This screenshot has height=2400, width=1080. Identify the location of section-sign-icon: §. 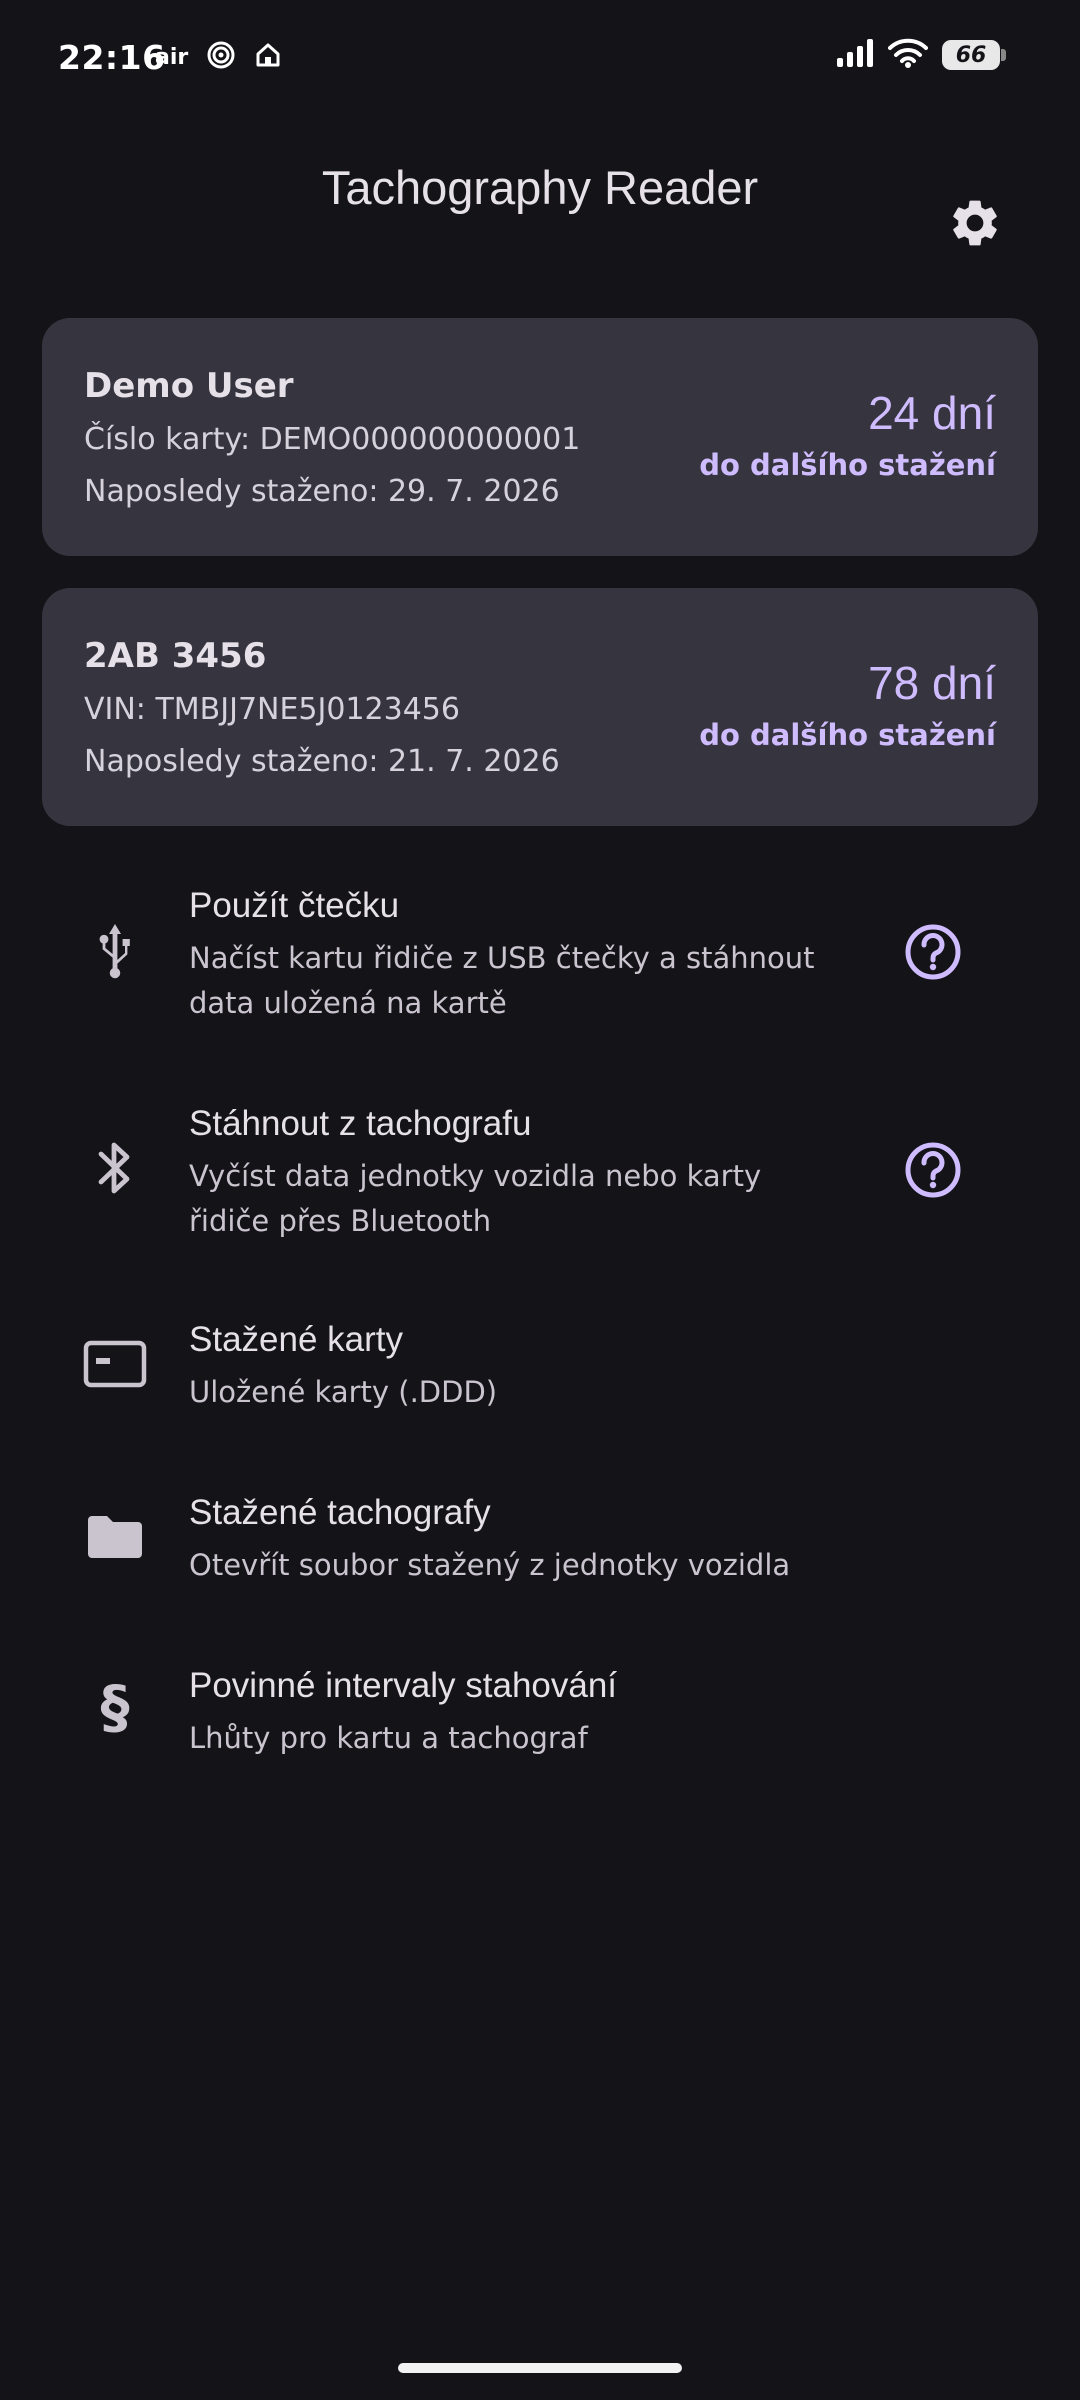
(115, 1707).